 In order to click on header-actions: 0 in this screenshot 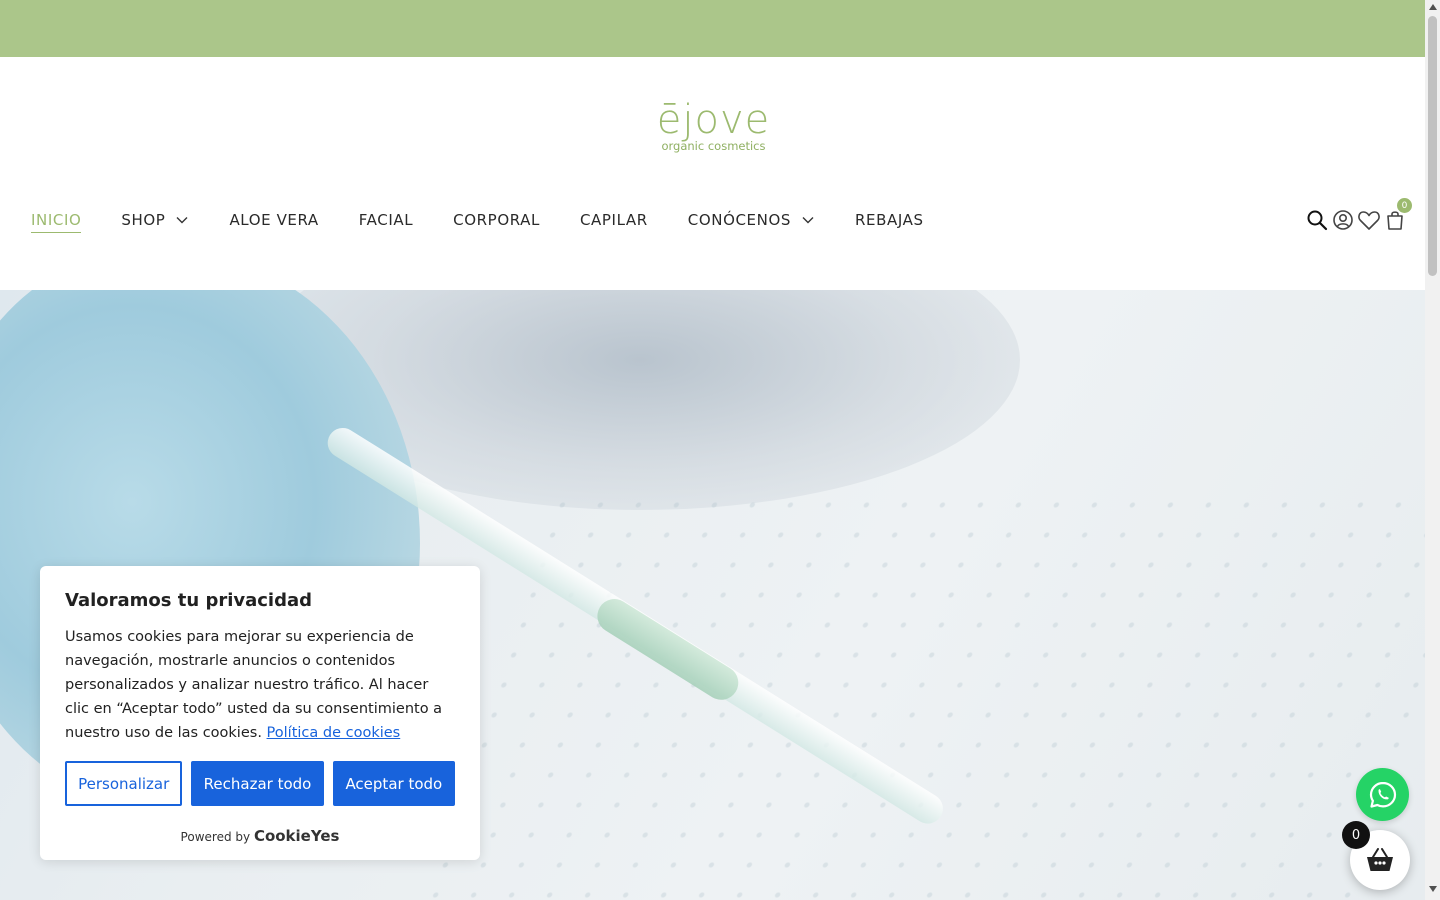, I will do `click(1358, 215)`.